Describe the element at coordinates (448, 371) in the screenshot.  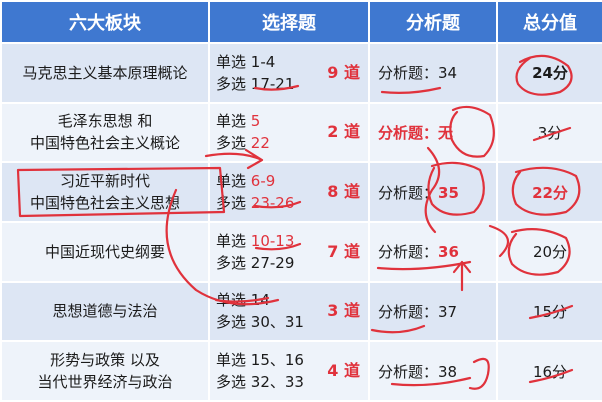
I see `analysis-value: 38` at that location.